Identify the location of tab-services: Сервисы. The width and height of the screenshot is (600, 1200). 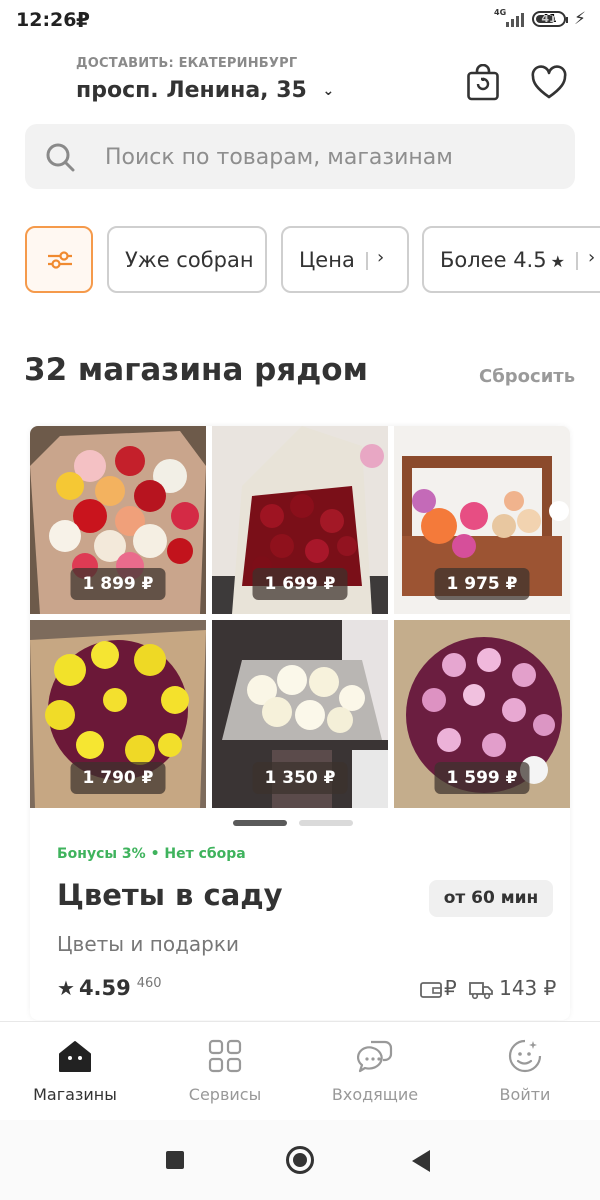
(225, 1071).